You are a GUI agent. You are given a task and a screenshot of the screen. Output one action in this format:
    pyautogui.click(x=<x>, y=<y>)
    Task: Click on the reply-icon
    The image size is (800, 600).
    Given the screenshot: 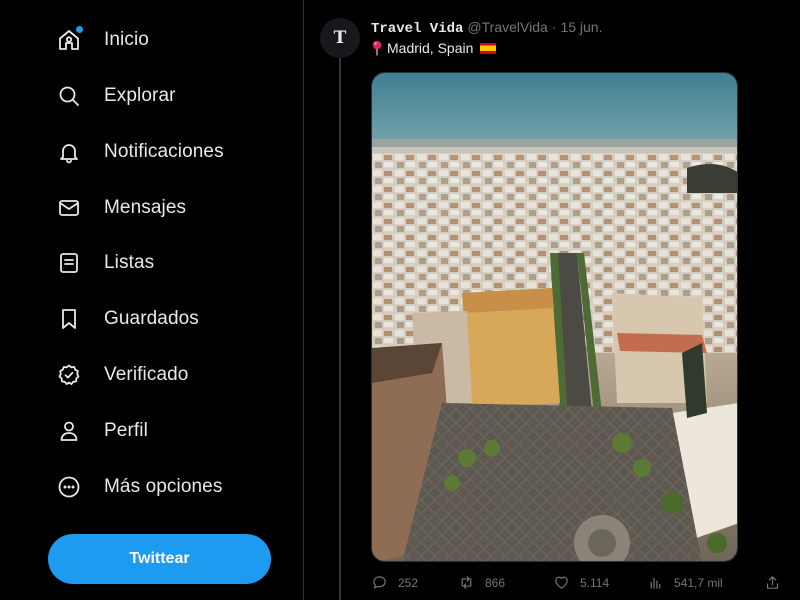 What is the action you would take?
    pyautogui.click(x=379, y=582)
    